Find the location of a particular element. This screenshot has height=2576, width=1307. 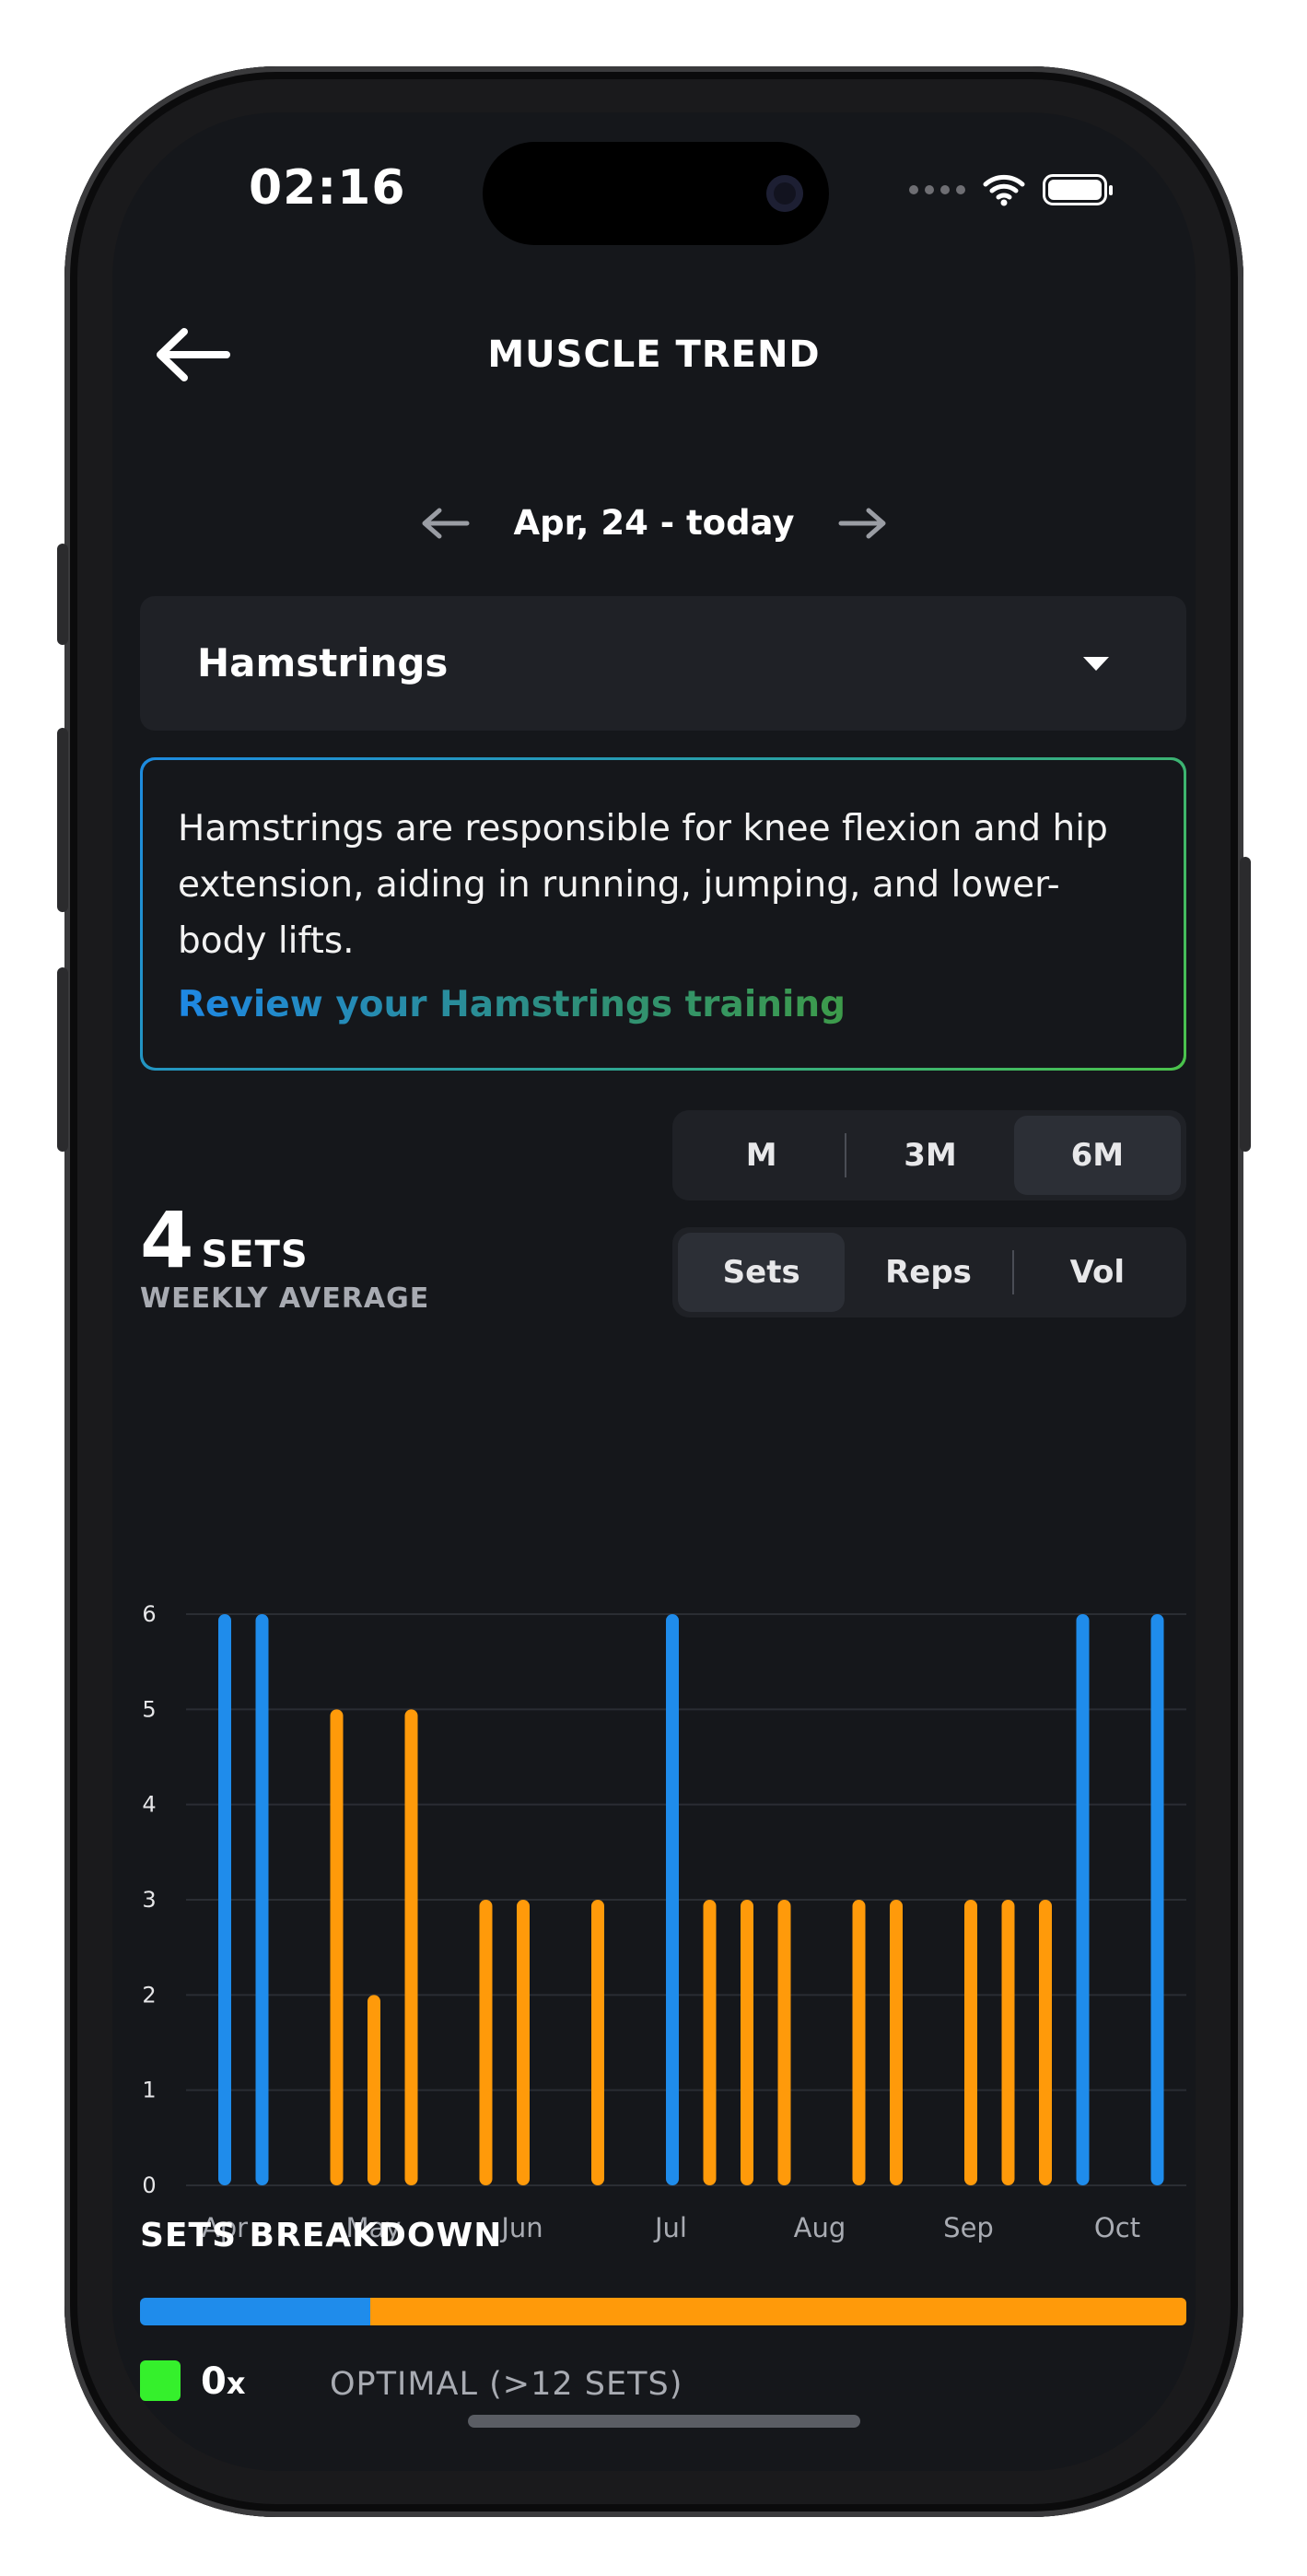

sets-breakdown-title: SETS BREAKDOWN is located at coordinates (321, 2235).